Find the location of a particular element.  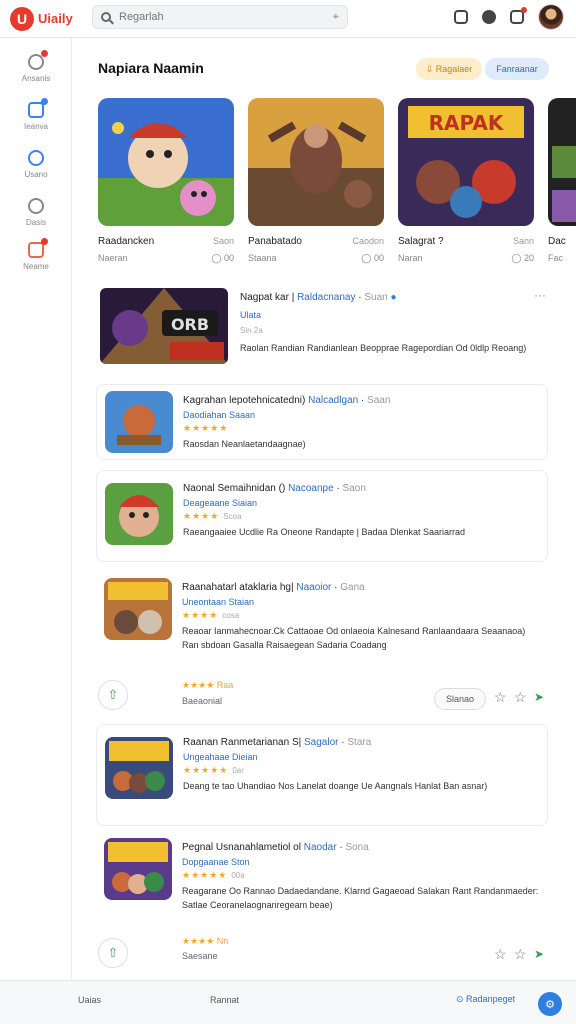

item-muted: Gana is located at coordinates (352, 587).